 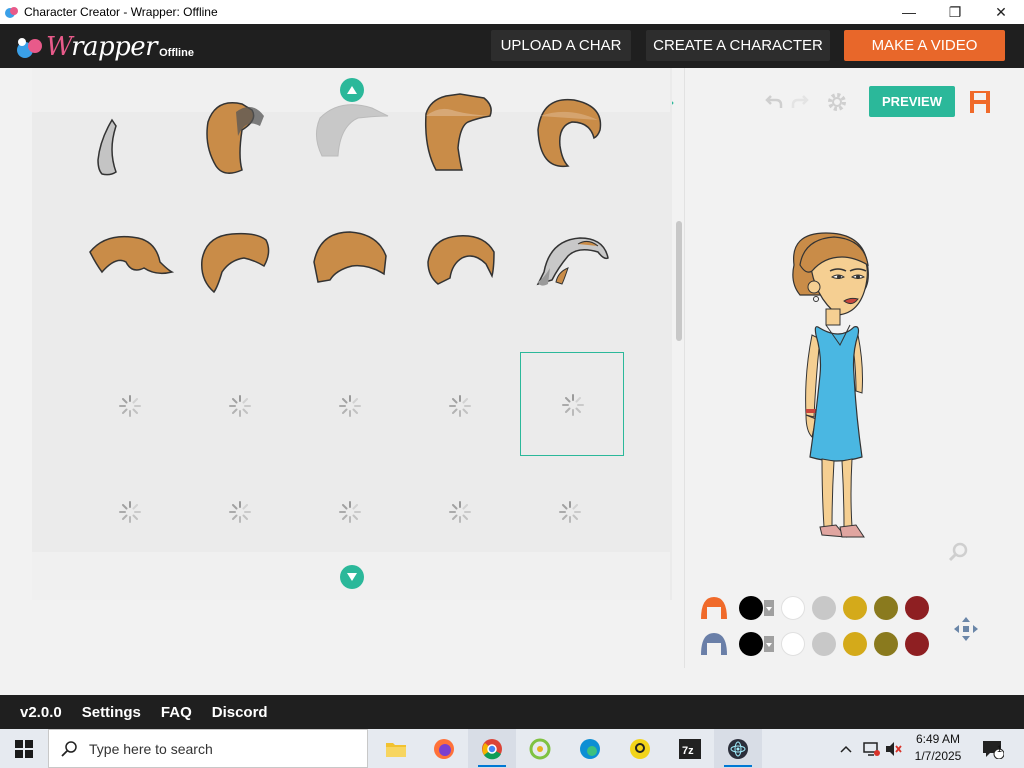 I want to click on clock-date: 1/7/2025, so click(x=938, y=756).